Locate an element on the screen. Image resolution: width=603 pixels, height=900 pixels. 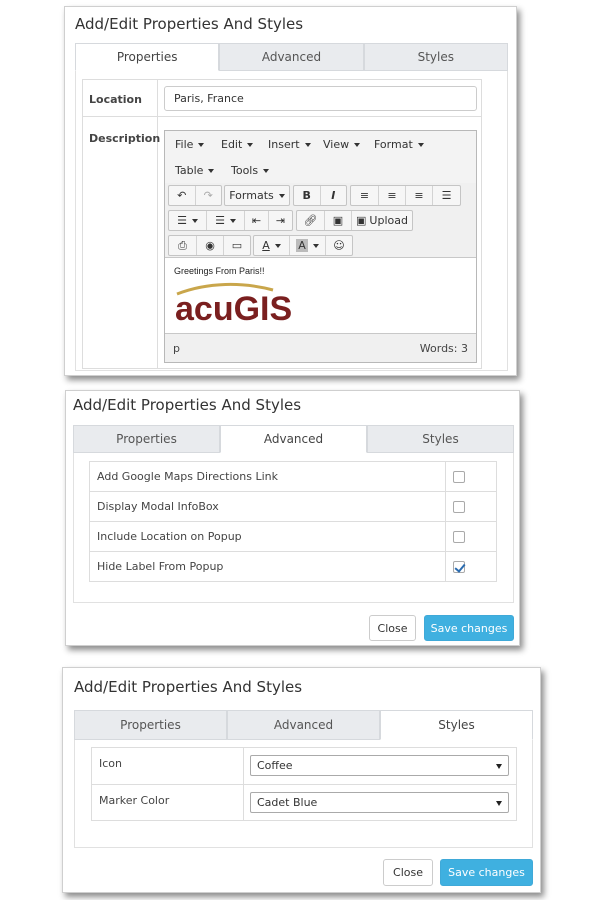
modal-infobox-checkbox is located at coordinates (459, 507).